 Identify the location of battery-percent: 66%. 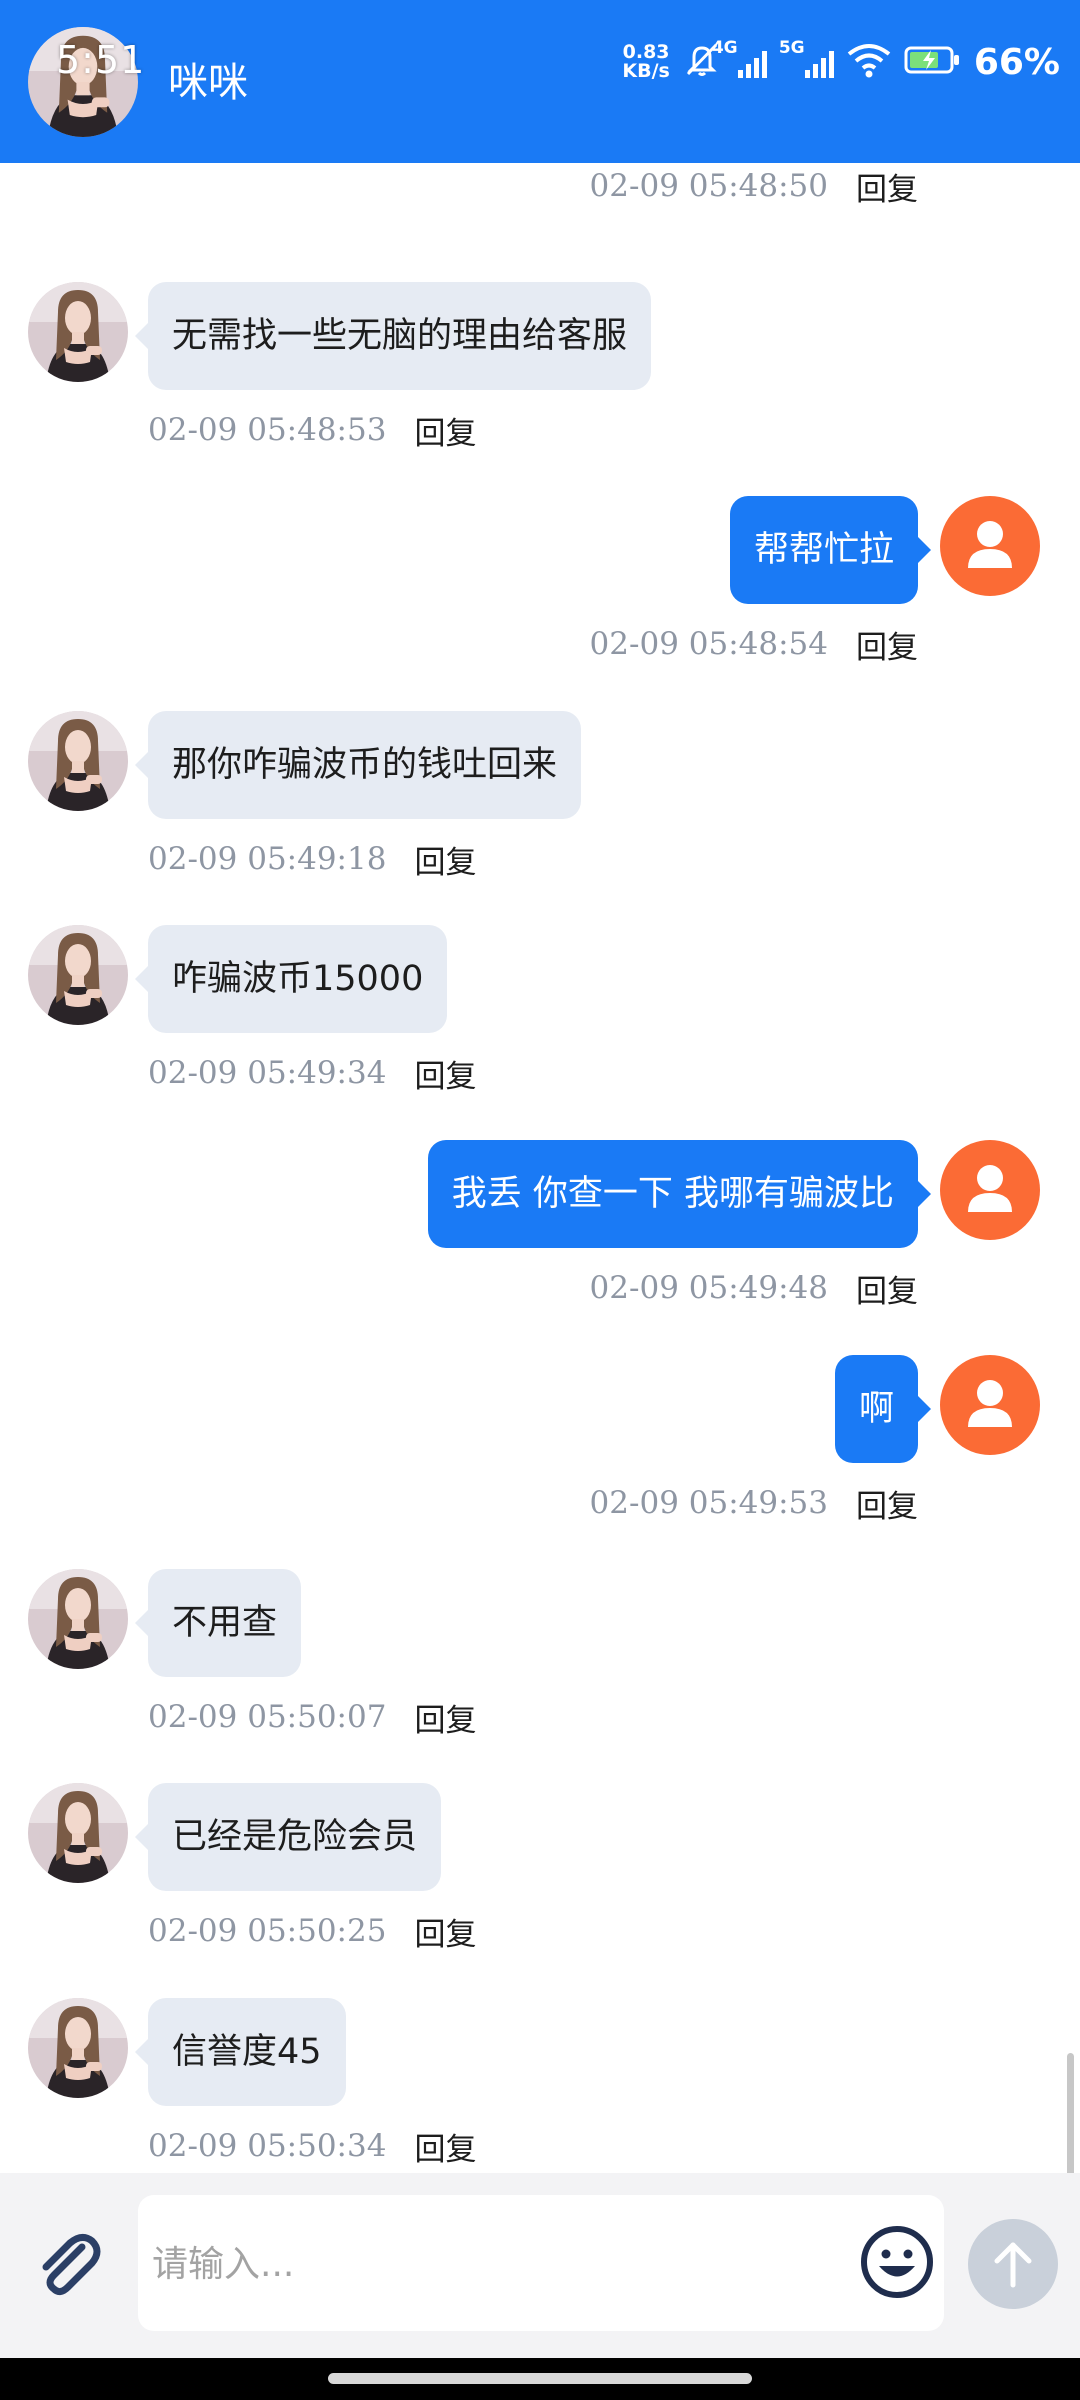
(1016, 62).